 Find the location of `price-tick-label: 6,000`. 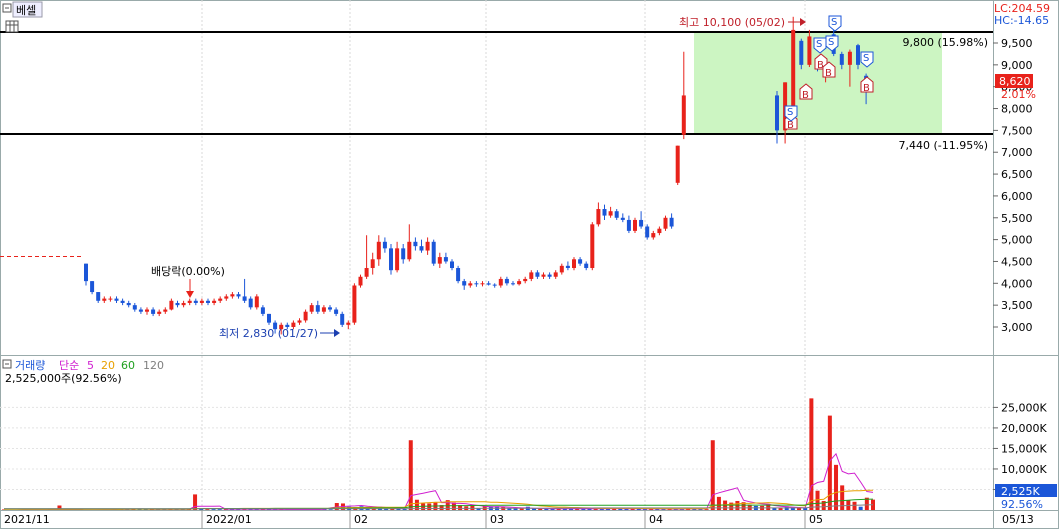

price-tick-label: 6,000 is located at coordinates (1017, 196).